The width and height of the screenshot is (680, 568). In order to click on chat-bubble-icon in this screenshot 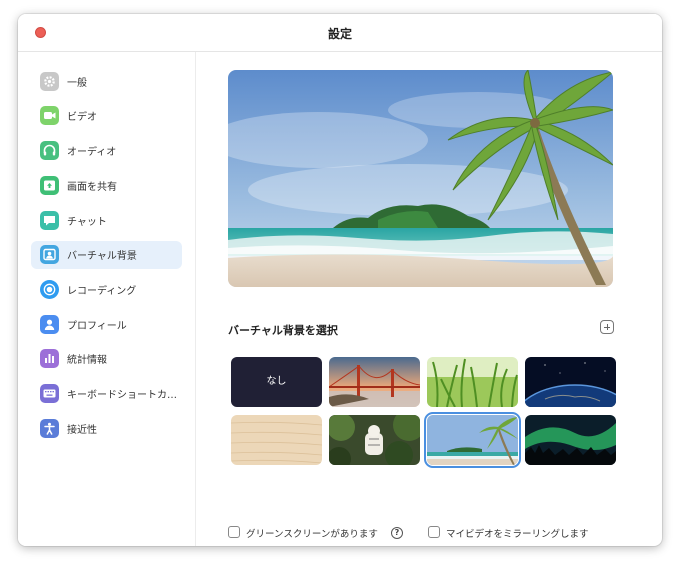, I will do `click(49, 220)`.